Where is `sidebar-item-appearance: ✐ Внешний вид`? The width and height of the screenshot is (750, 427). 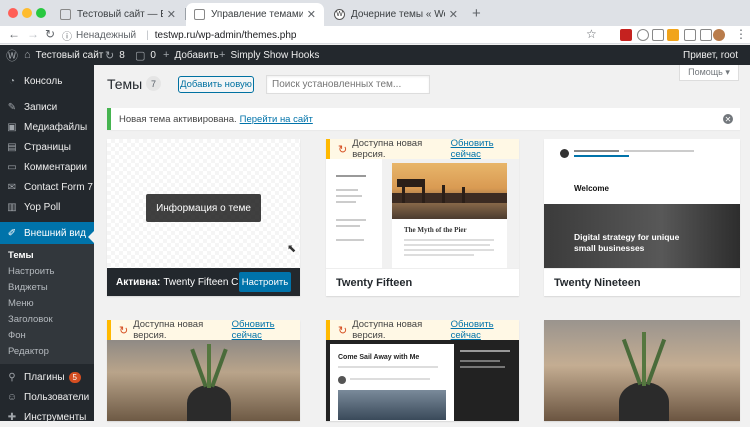
sidebar-item-appearance: ✐ Внешний вид is located at coordinates (47, 233).